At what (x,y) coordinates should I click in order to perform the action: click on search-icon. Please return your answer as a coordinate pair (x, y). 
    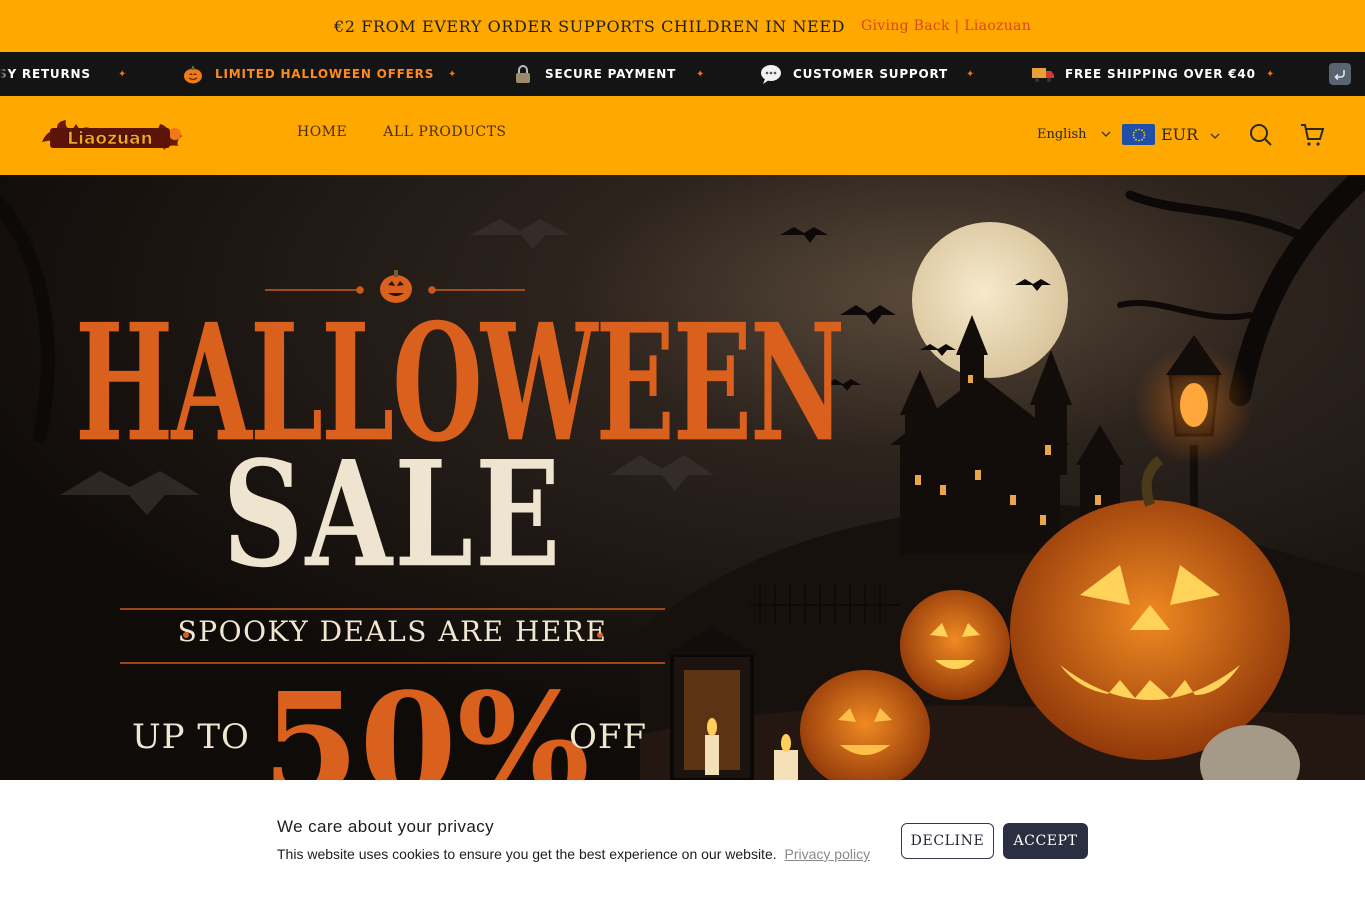
    Looking at the image, I should click on (1261, 135).